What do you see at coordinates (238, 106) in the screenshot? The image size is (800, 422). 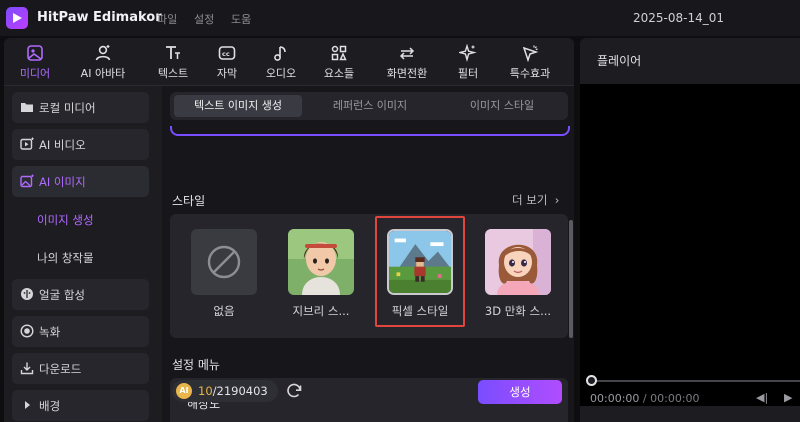 I see `tab-text-to-image: 텍스트 이미지 생성` at bounding box center [238, 106].